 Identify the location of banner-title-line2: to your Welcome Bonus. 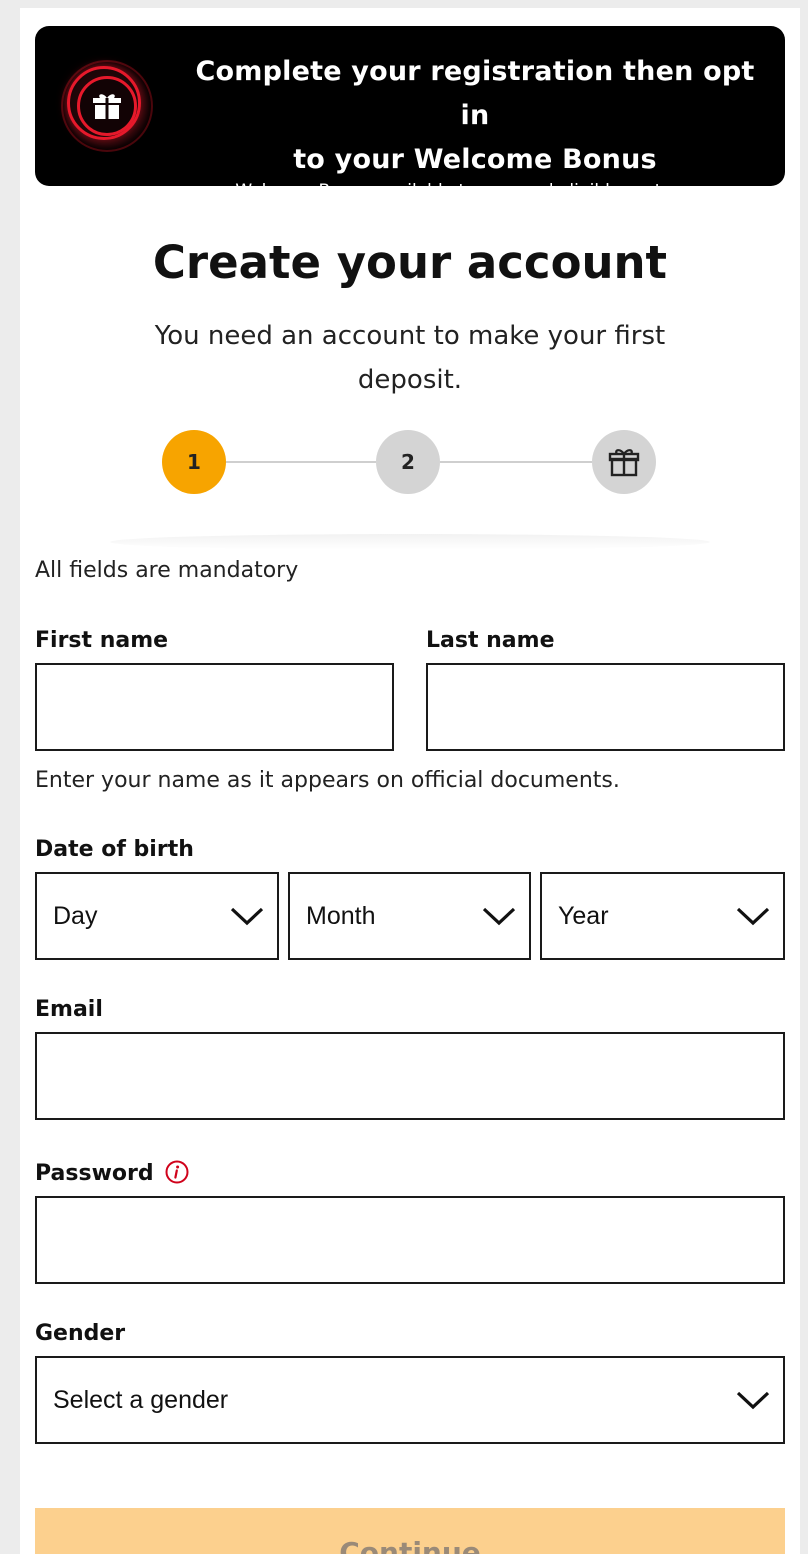
(475, 159).